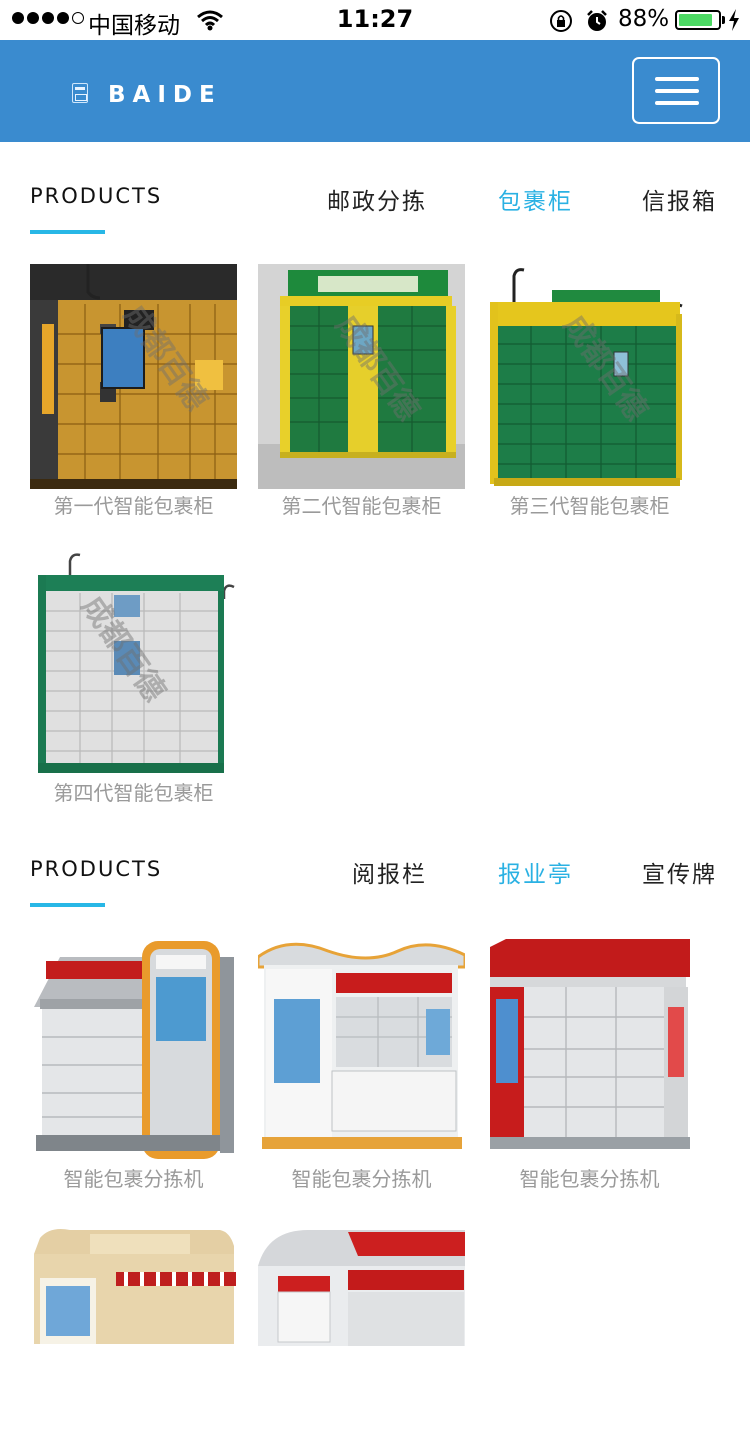 The image size is (750, 1451). I want to click on menu-button, so click(676, 90).